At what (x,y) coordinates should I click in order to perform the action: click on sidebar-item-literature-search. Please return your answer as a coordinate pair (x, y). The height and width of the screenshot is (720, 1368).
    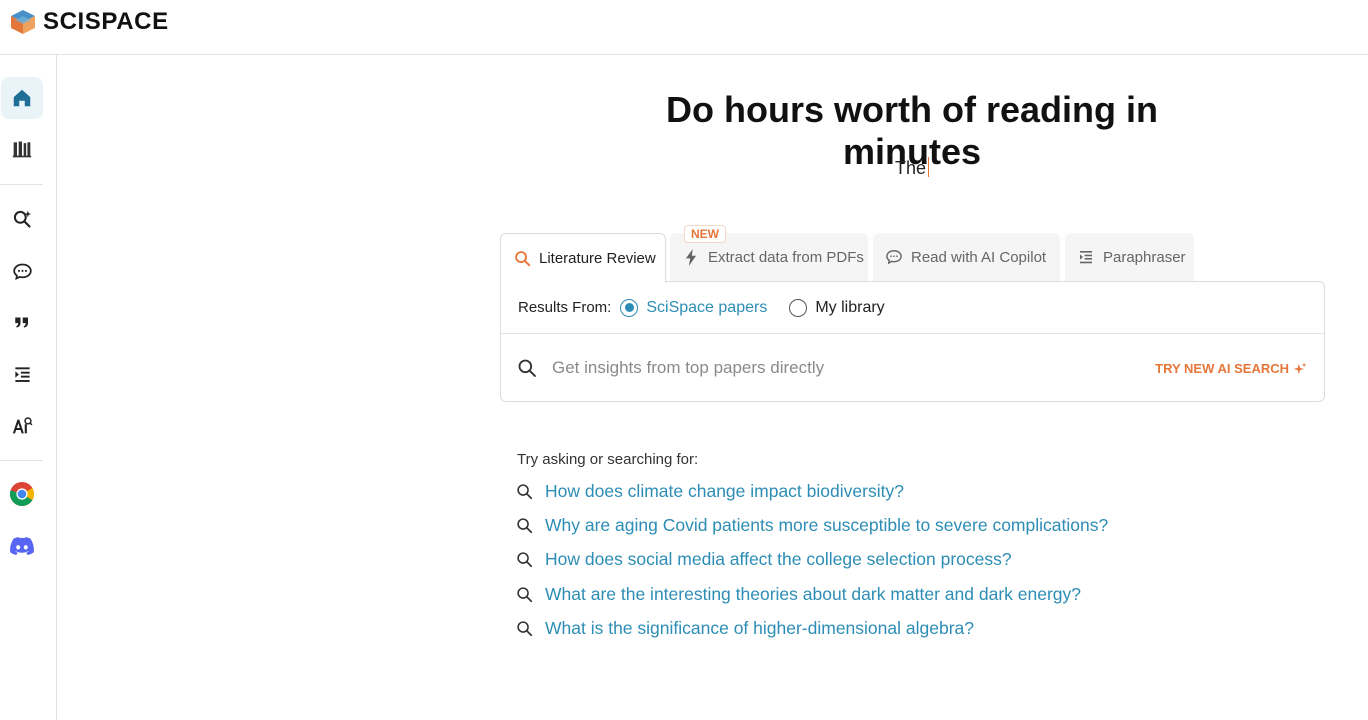
    Looking at the image, I should click on (22, 219).